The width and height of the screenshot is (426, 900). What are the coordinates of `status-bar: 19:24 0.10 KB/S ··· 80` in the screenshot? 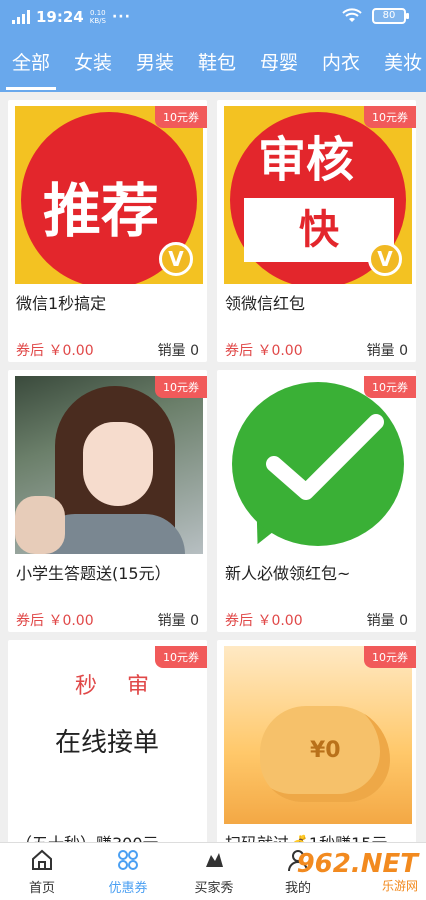 It's located at (213, 18).